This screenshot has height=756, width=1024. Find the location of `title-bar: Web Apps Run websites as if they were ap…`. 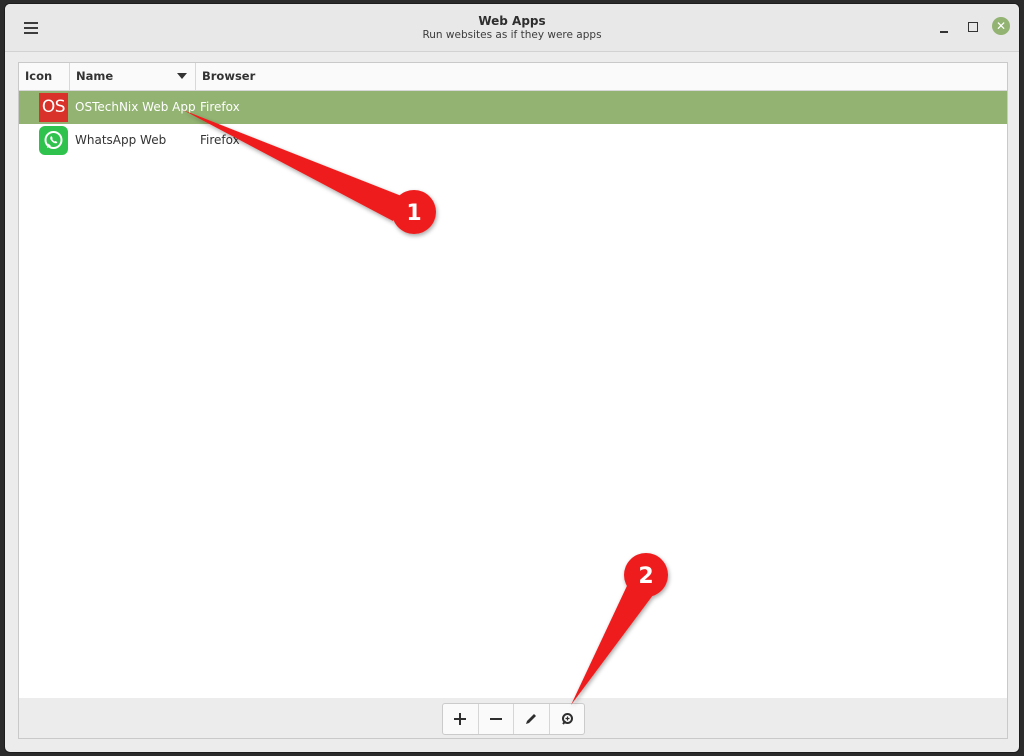

title-bar: Web Apps Run websites as if they were ap… is located at coordinates (512, 28).